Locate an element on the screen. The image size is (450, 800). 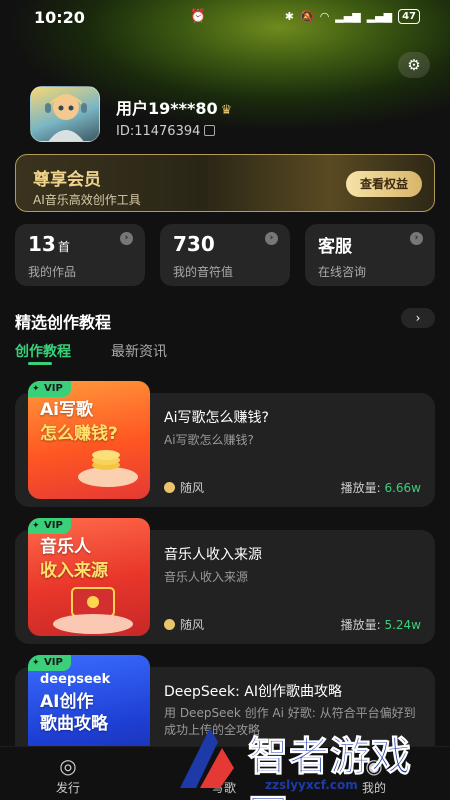
stat-support: 客服 在线咨询 › is located at coordinates (370, 255).